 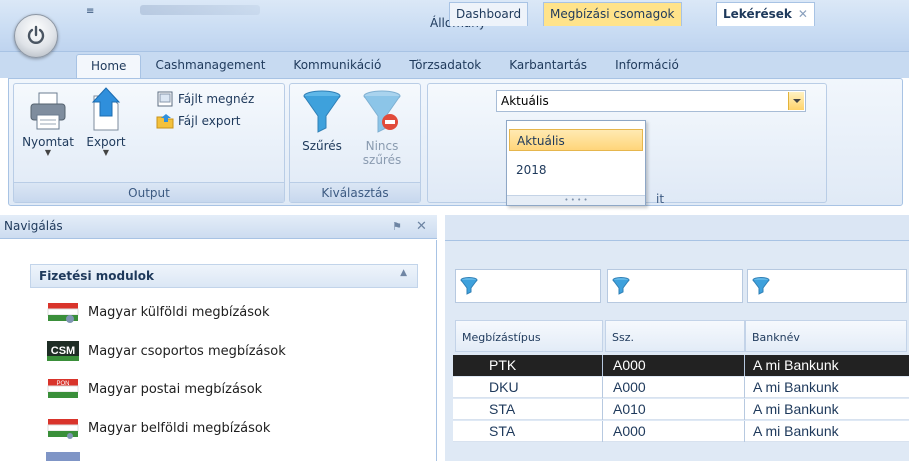 I want to click on funnel-remove-icon, so click(x=382, y=111).